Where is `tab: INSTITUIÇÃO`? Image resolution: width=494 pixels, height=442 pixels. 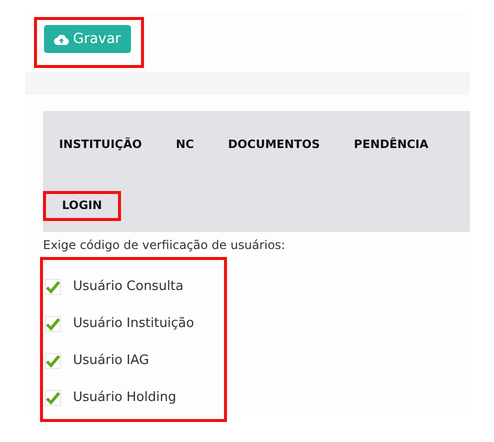
tab: INSTITUIÇÃO is located at coordinates (100, 144).